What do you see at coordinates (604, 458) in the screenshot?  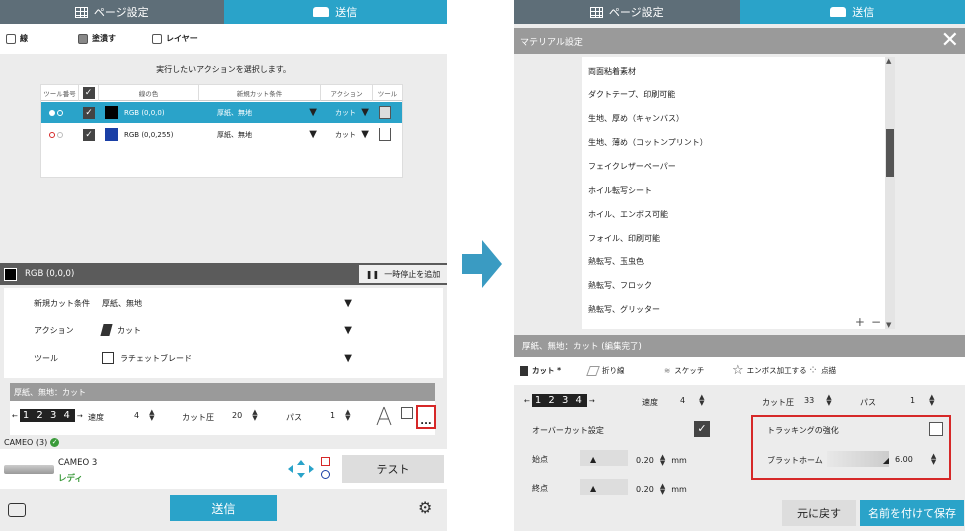 I see `start-slider: ▲` at bounding box center [604, 458].